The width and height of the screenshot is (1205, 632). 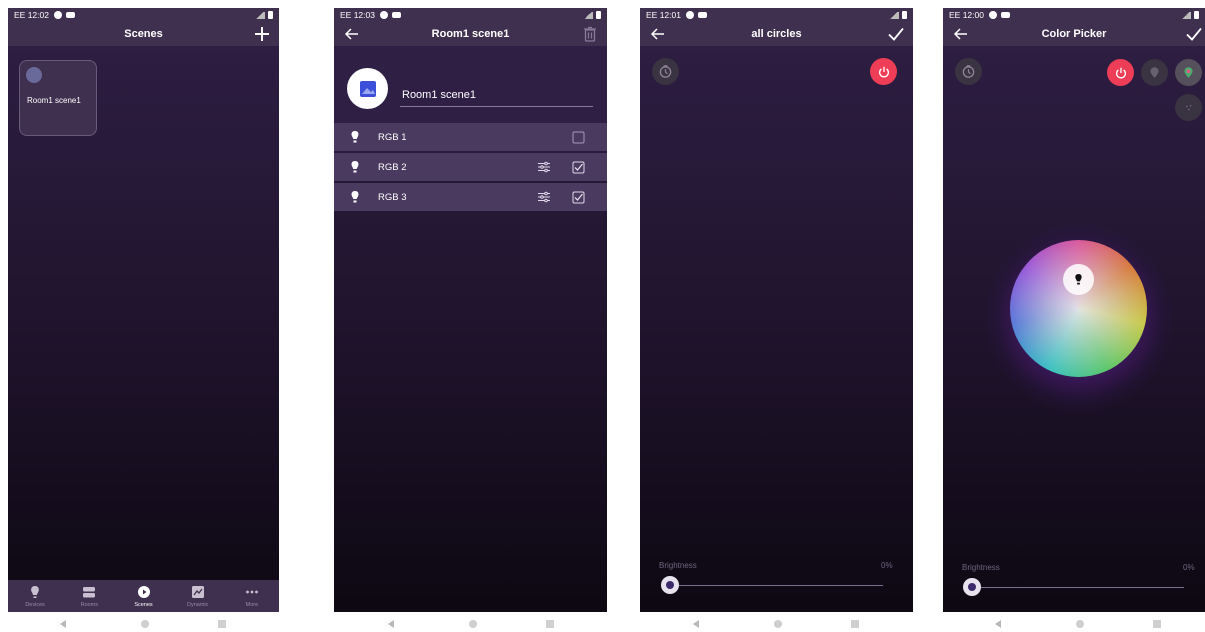 I want to click on effects-button, so click(x=1188, y=107).